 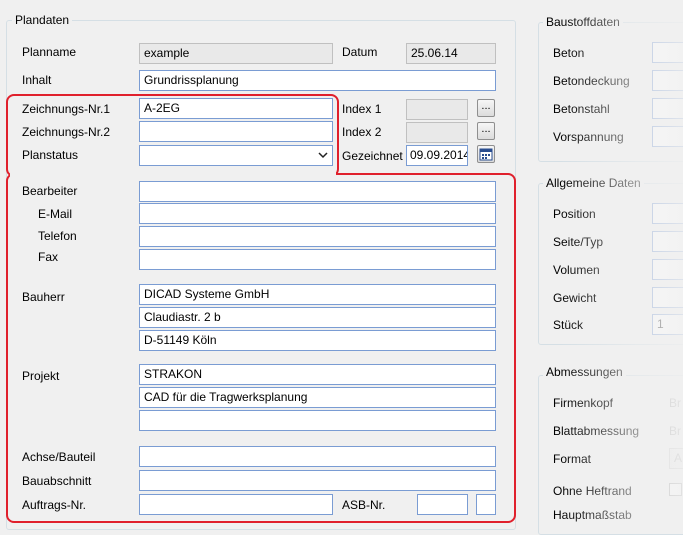 What do you see at coordinates (569, 53) in the screenshot?
I see `beton-label: Beton` at bounding box center [569, 53].